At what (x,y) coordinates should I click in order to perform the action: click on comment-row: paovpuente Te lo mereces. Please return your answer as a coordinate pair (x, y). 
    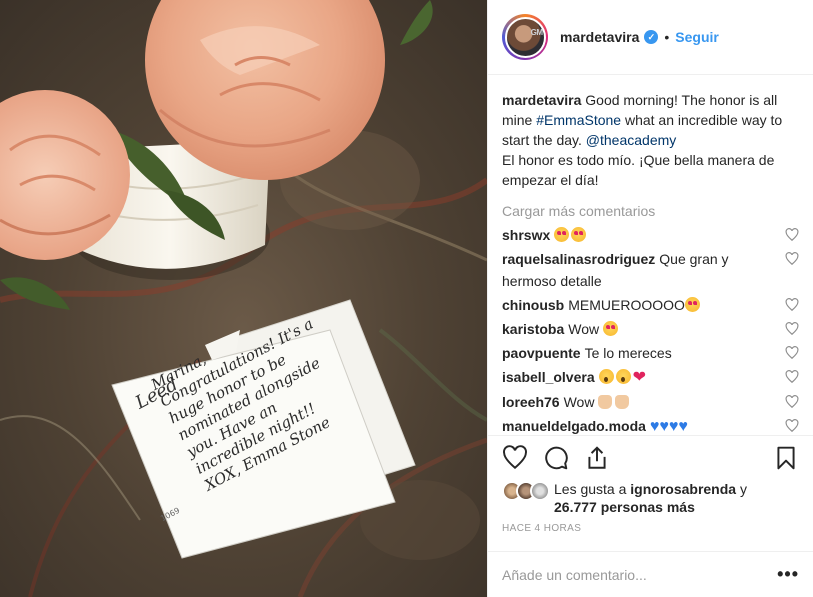
    Looking at the image, I should click on (650, 353).